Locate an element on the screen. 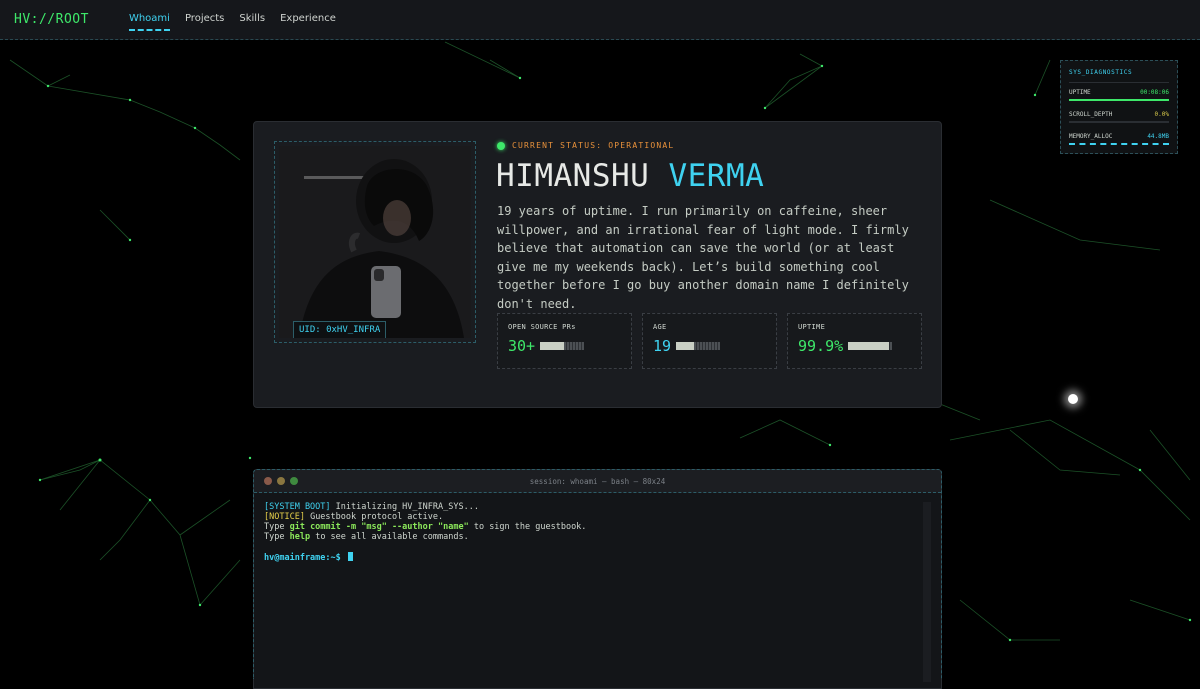  diag-row-scroll: SCROLL_DEPTH 0.0% is located at coordinates (1119, 114).